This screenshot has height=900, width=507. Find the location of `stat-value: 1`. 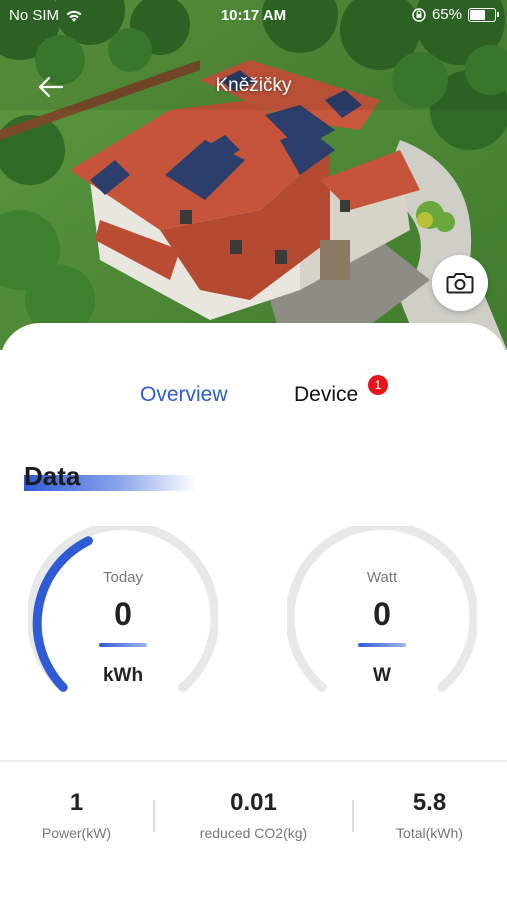

stat-value: 1 is located at coordinates (76, 802).